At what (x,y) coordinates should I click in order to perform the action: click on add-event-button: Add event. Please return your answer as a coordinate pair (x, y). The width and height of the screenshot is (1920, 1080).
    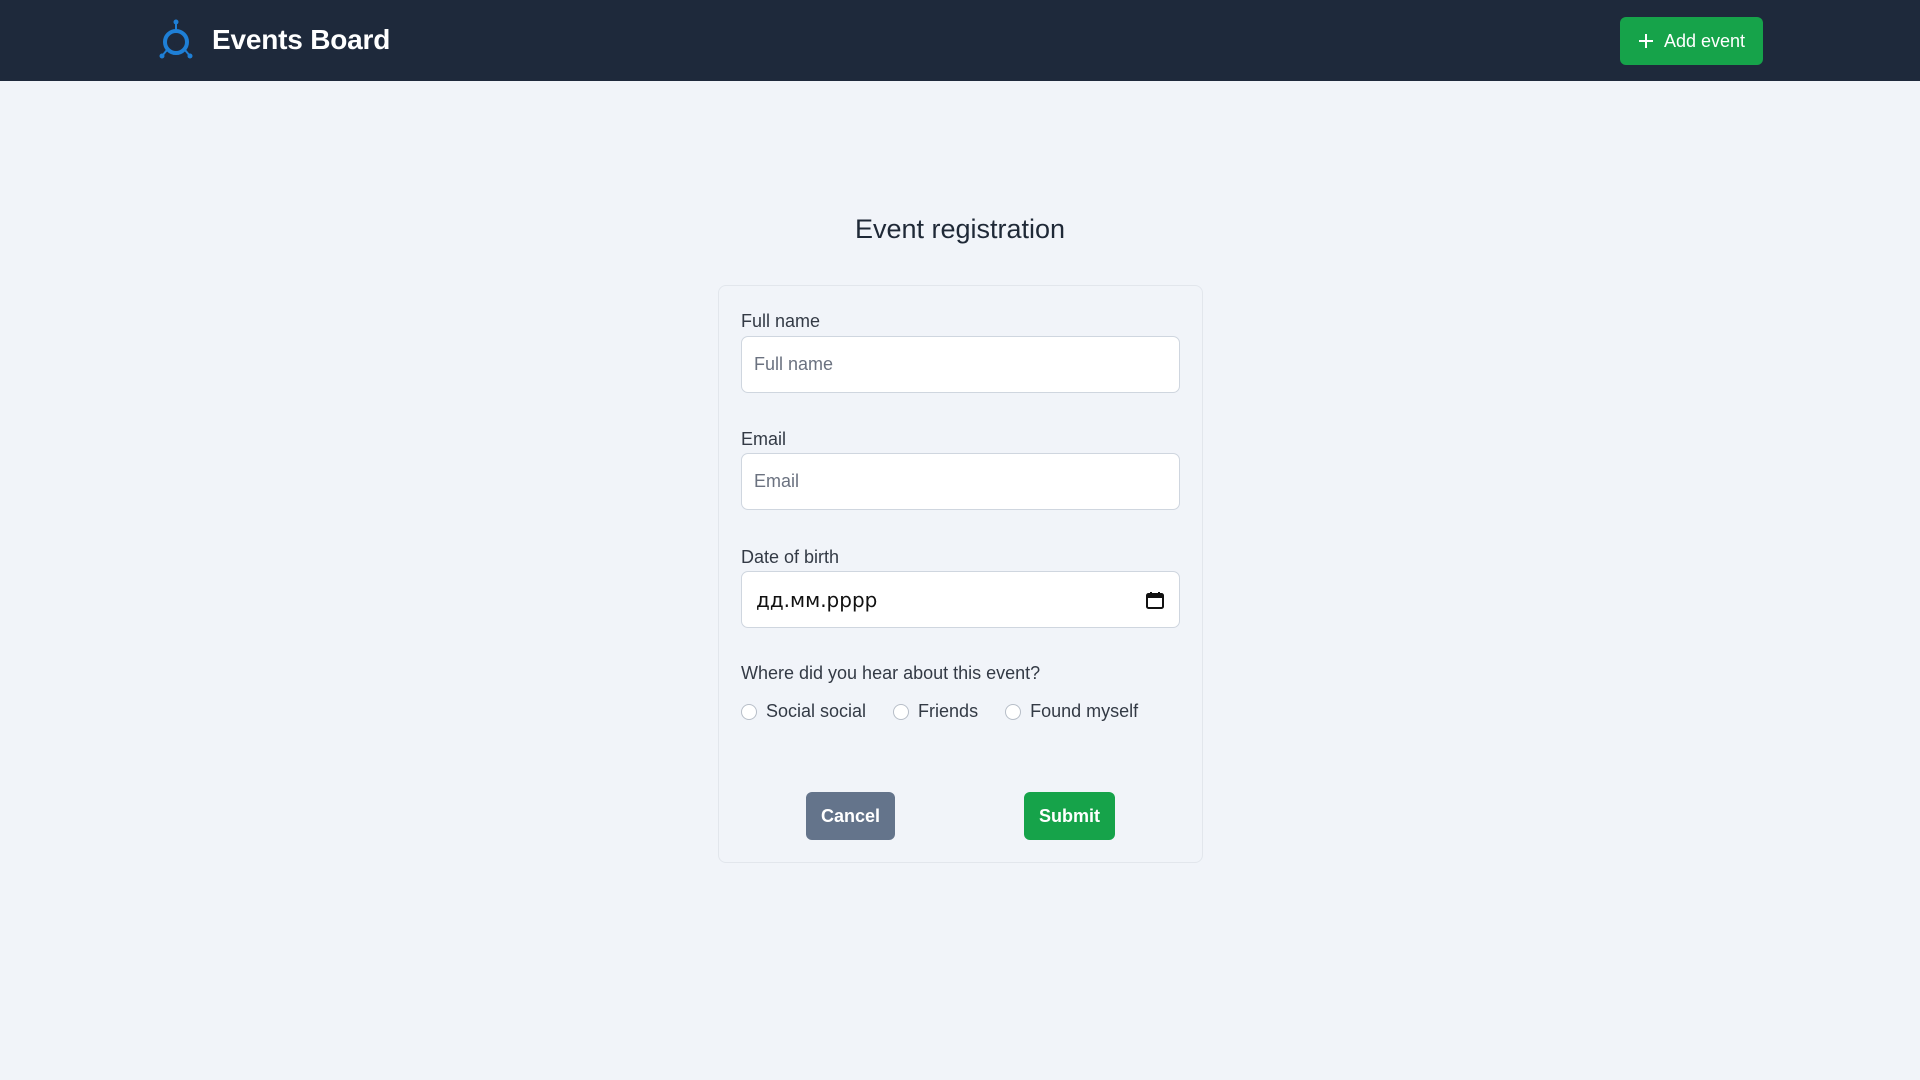
    Looking at the image, I should click on (1691, 41).